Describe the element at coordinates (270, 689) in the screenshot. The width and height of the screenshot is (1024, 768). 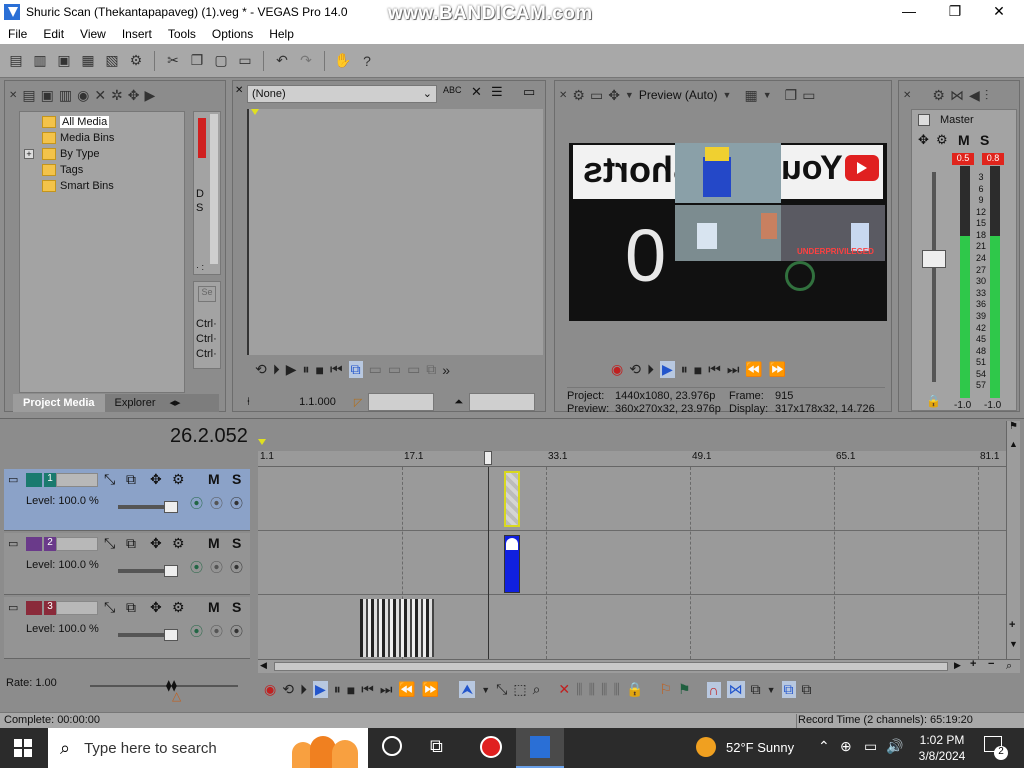
I see `record-icon: ◉` at that location.